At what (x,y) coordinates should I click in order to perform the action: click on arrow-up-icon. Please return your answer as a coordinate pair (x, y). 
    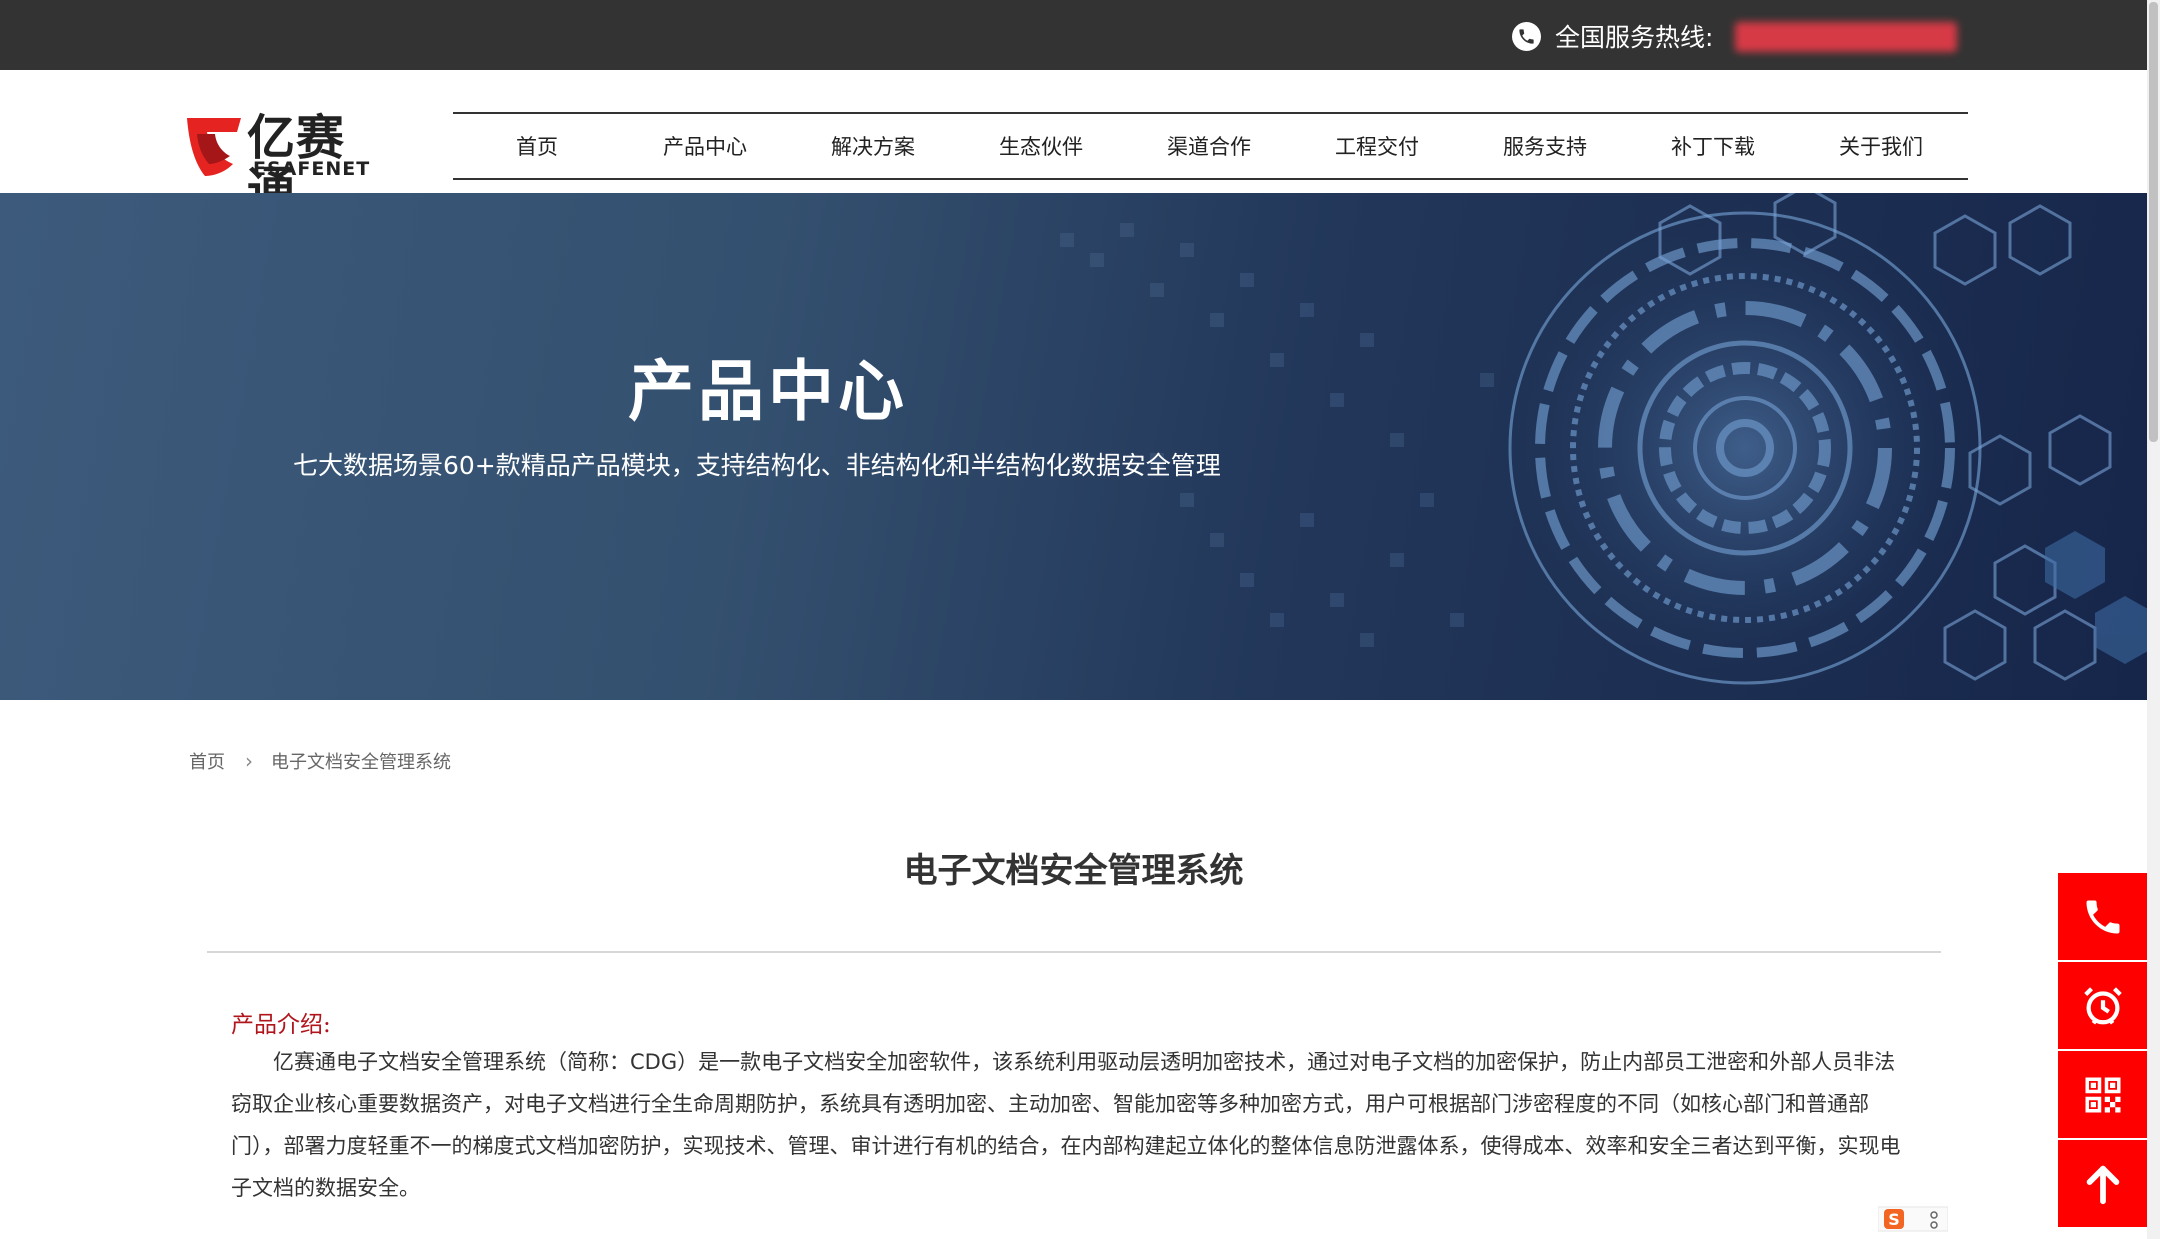
    Looking at the image, I should click on (2102, 1184).